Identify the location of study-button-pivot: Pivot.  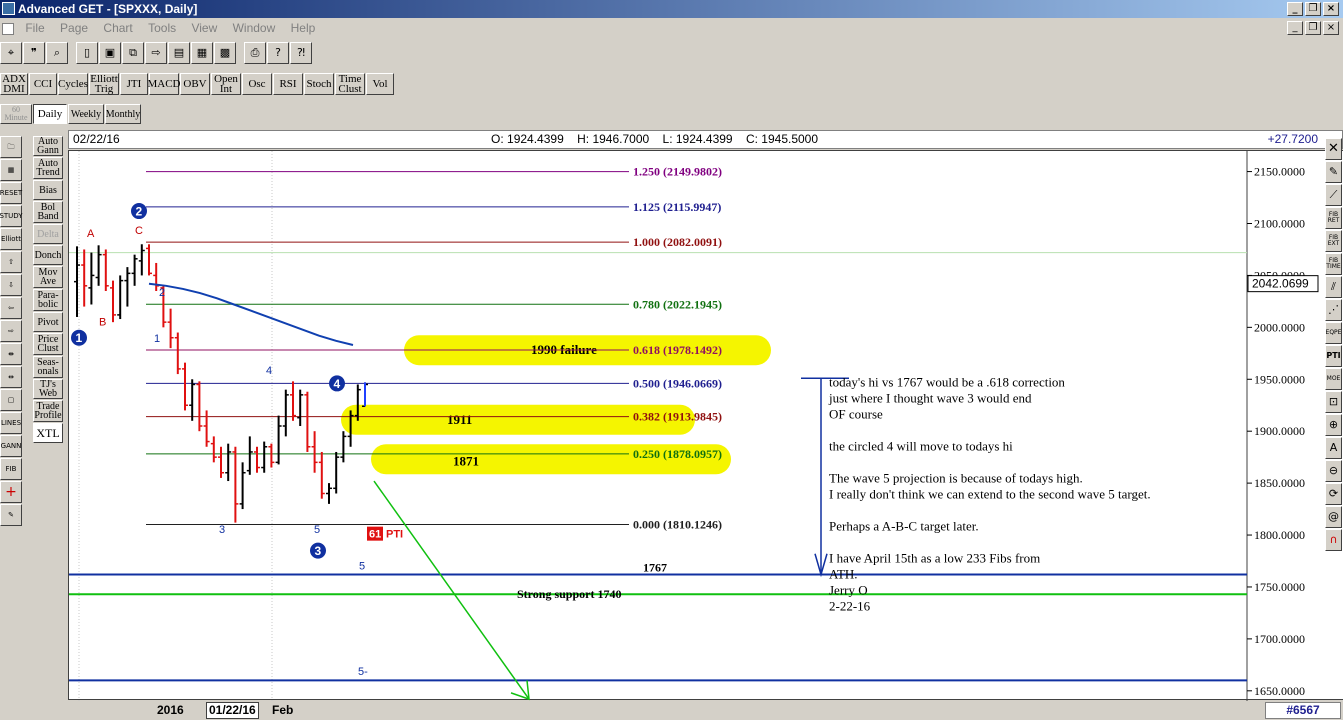
(48, 322).